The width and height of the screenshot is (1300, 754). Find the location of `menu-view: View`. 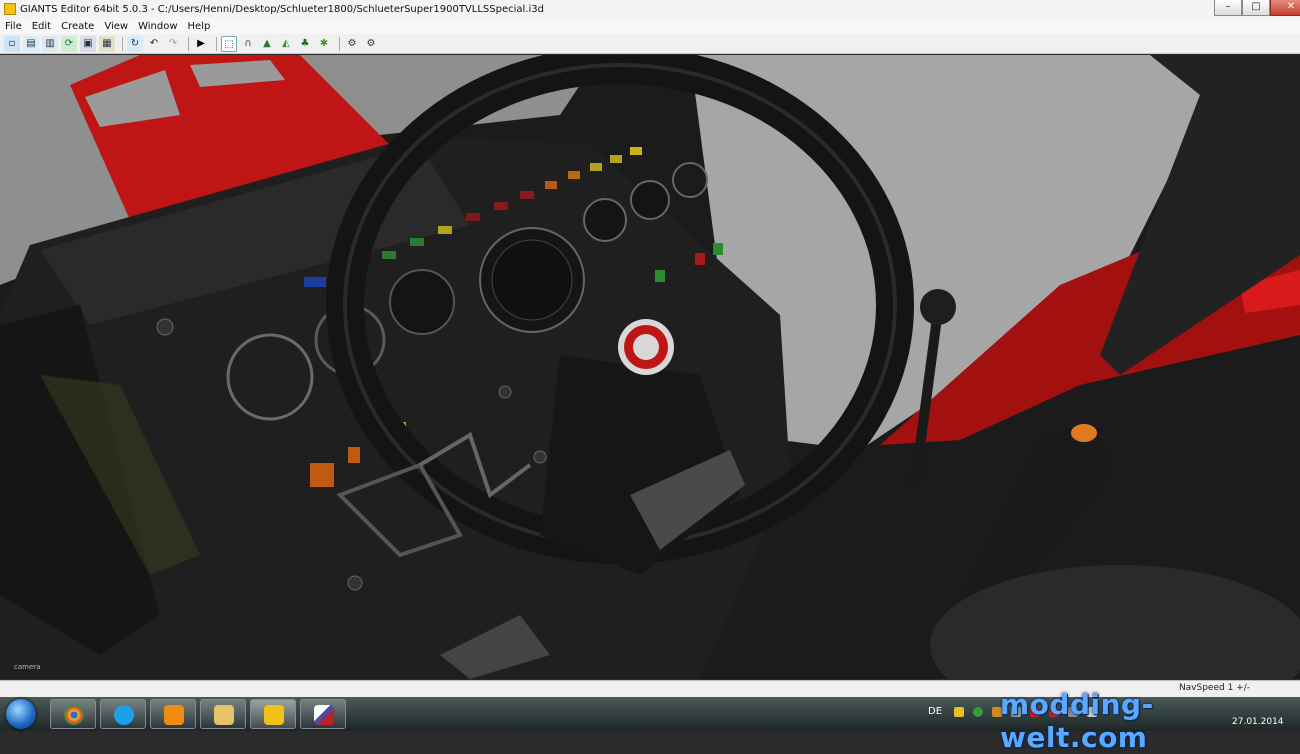

menu-view: View is located at coordinates (116, 26).